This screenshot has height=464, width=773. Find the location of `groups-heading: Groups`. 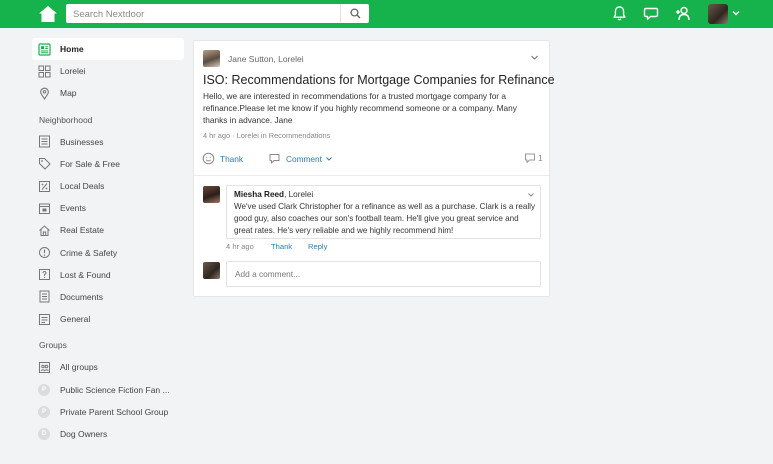

groups-heading: Groups is located at coordinates (53, 345).